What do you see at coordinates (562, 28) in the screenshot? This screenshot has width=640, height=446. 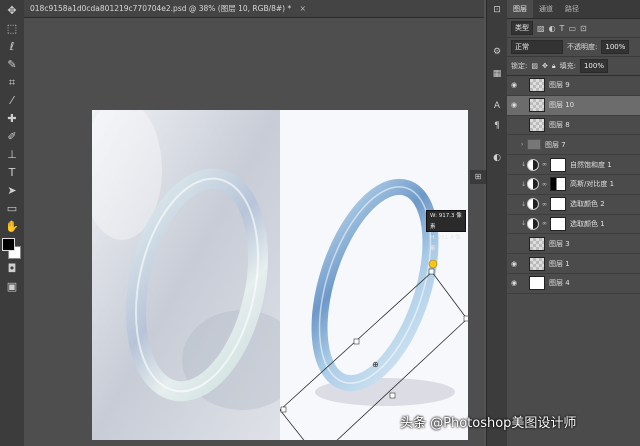 I see `type-filter-icon: T` at bounding box center [562, 28].